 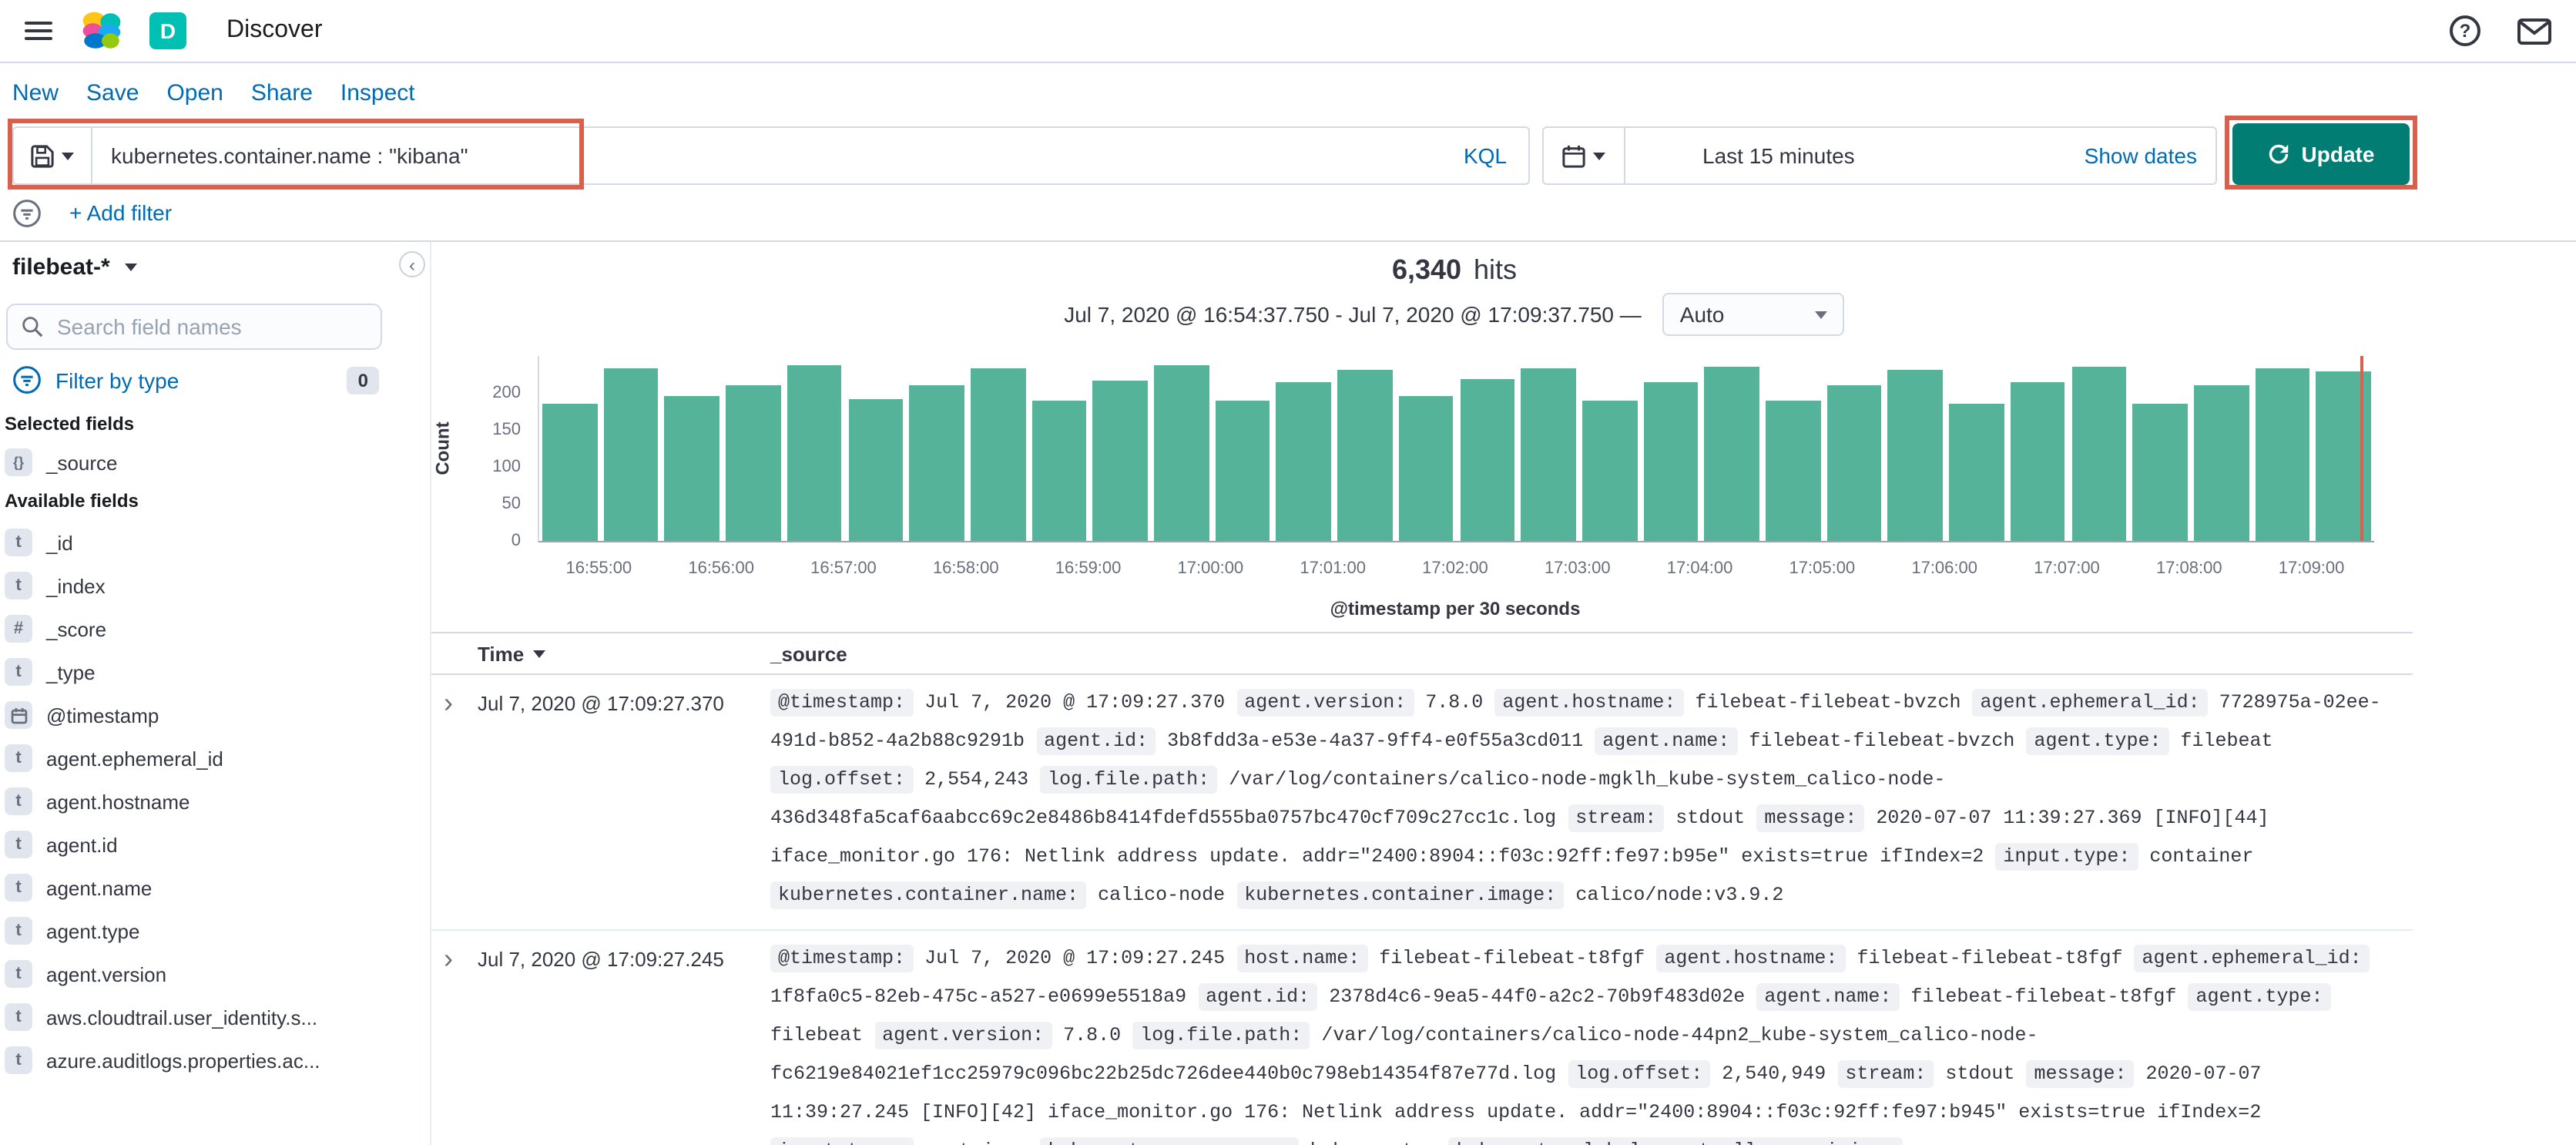 I want to click on show-dates-button: Show dates, so click(x=2150, y=155).